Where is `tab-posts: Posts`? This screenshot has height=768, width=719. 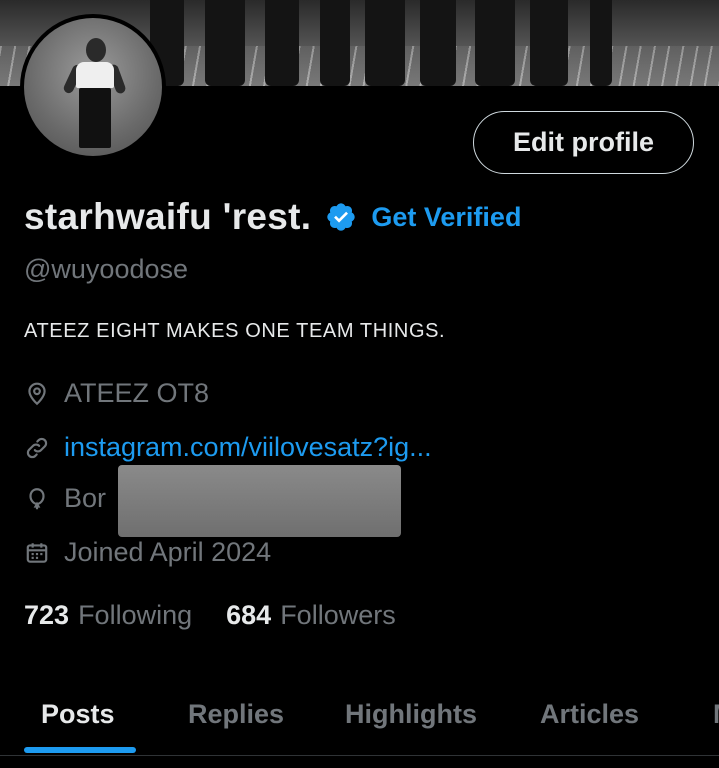
tab-posts: Posts is located at coordinates (78, 714).